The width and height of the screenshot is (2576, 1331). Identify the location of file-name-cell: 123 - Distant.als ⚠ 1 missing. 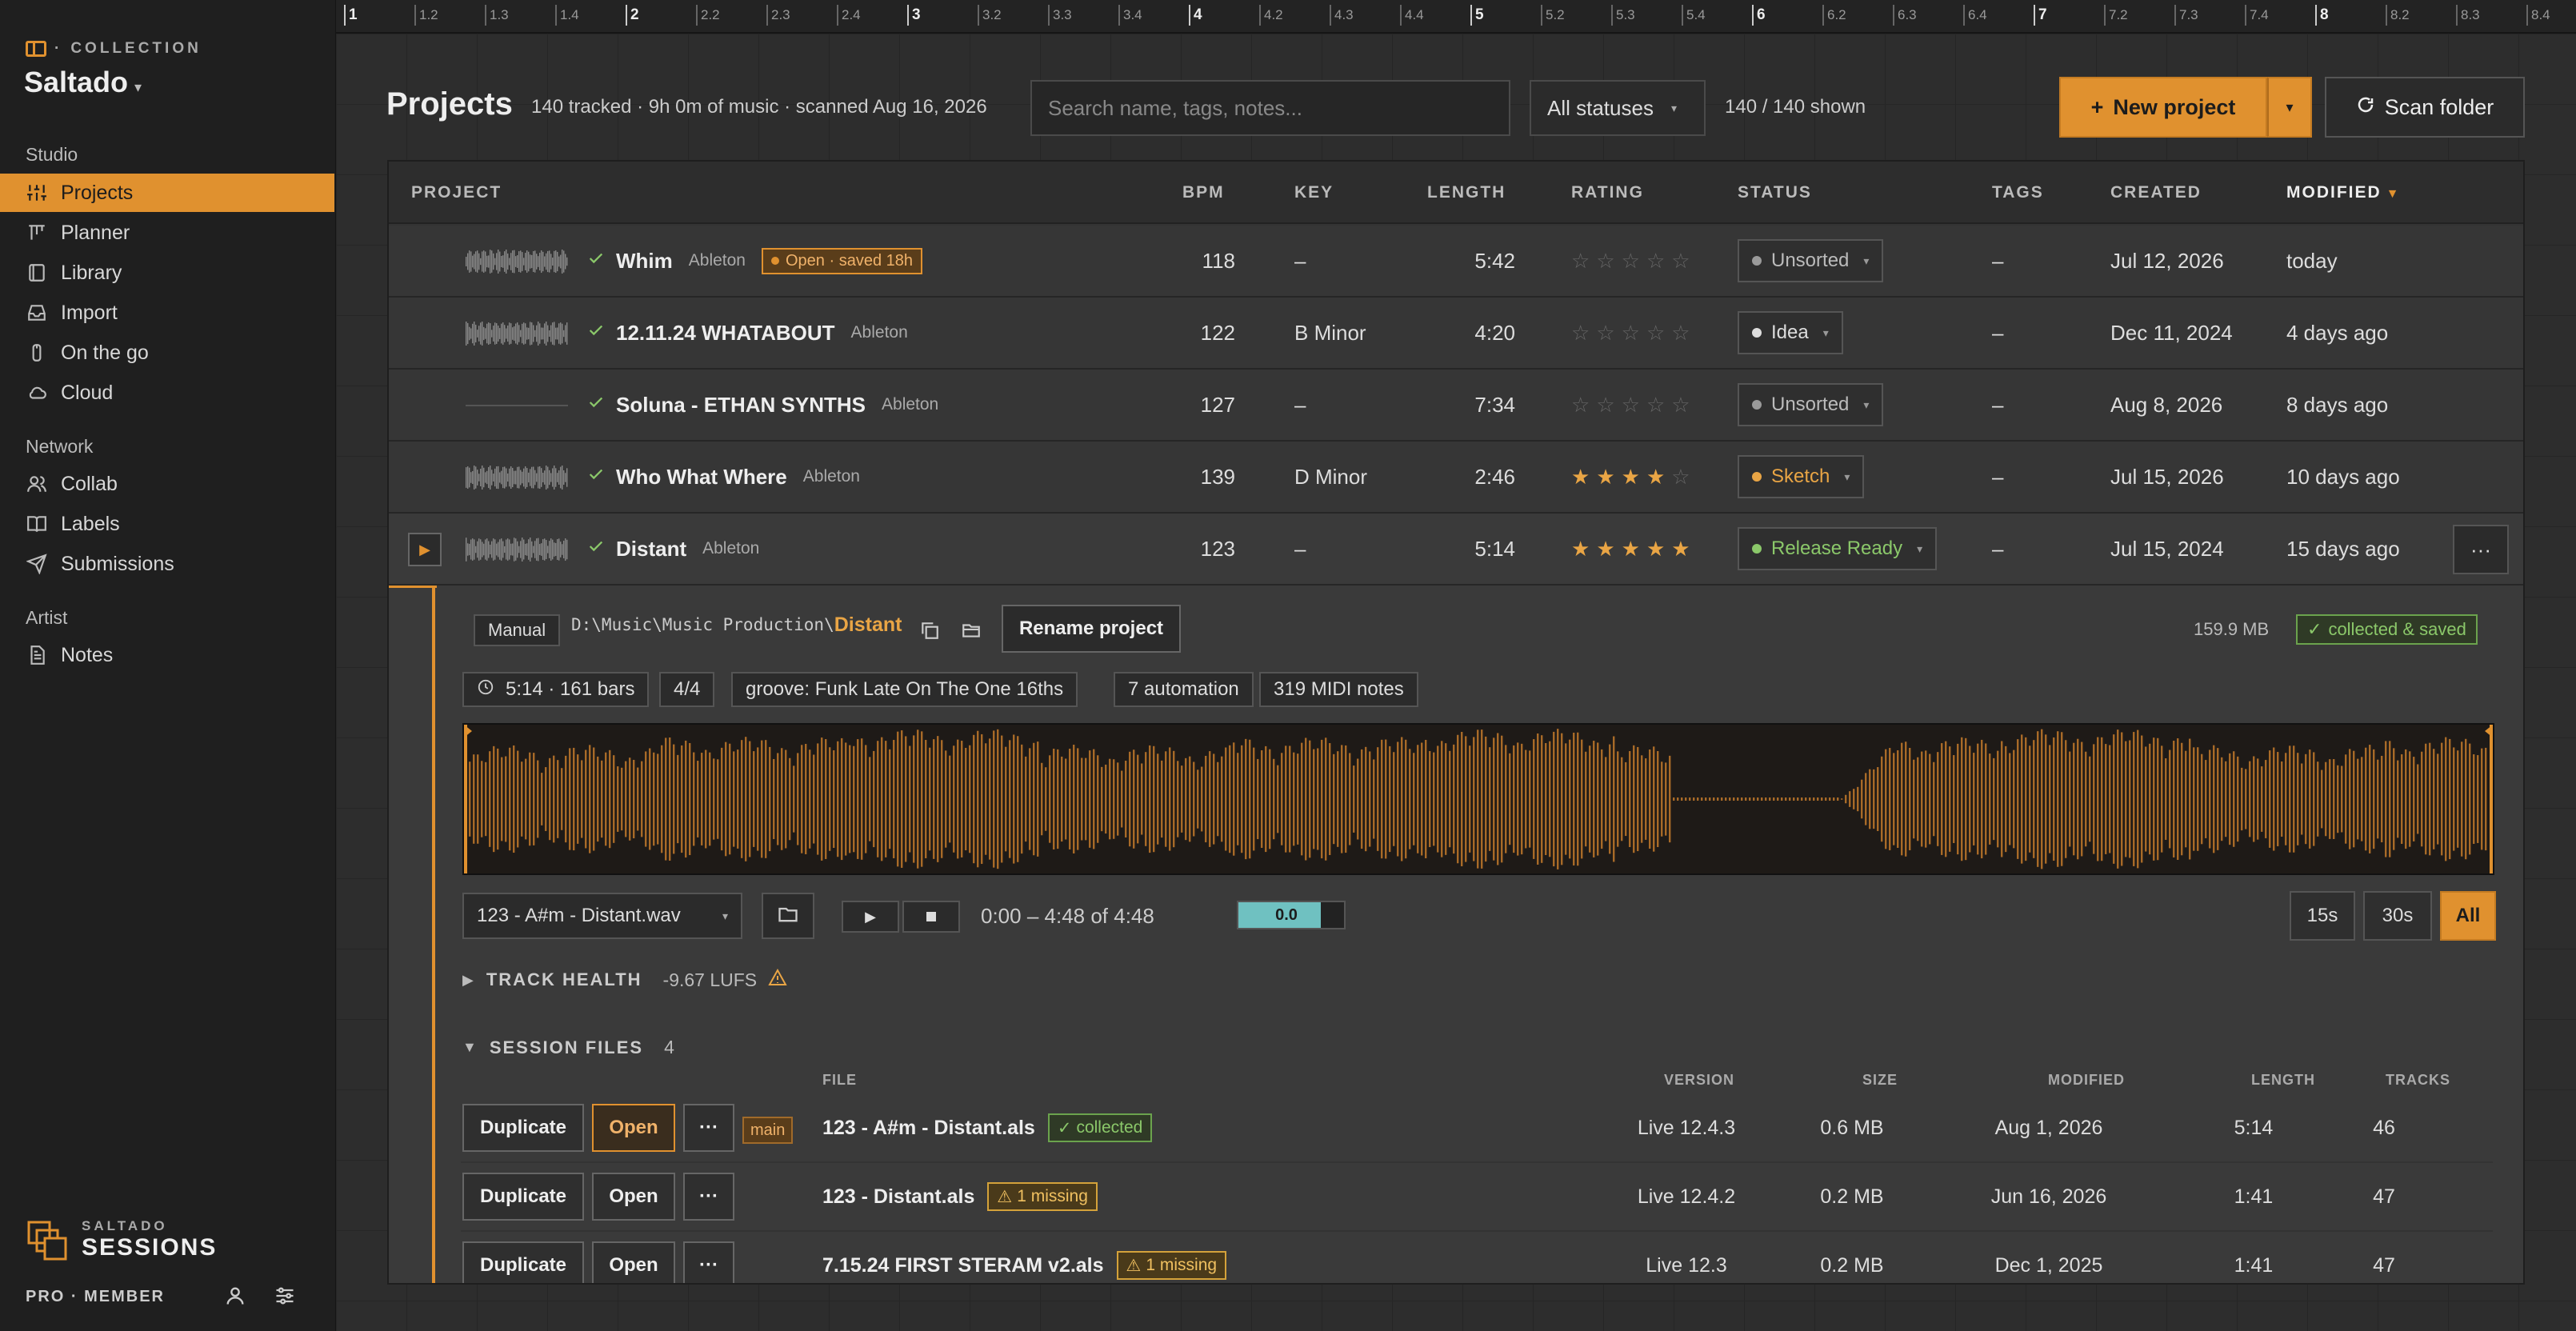
(960, 1196).